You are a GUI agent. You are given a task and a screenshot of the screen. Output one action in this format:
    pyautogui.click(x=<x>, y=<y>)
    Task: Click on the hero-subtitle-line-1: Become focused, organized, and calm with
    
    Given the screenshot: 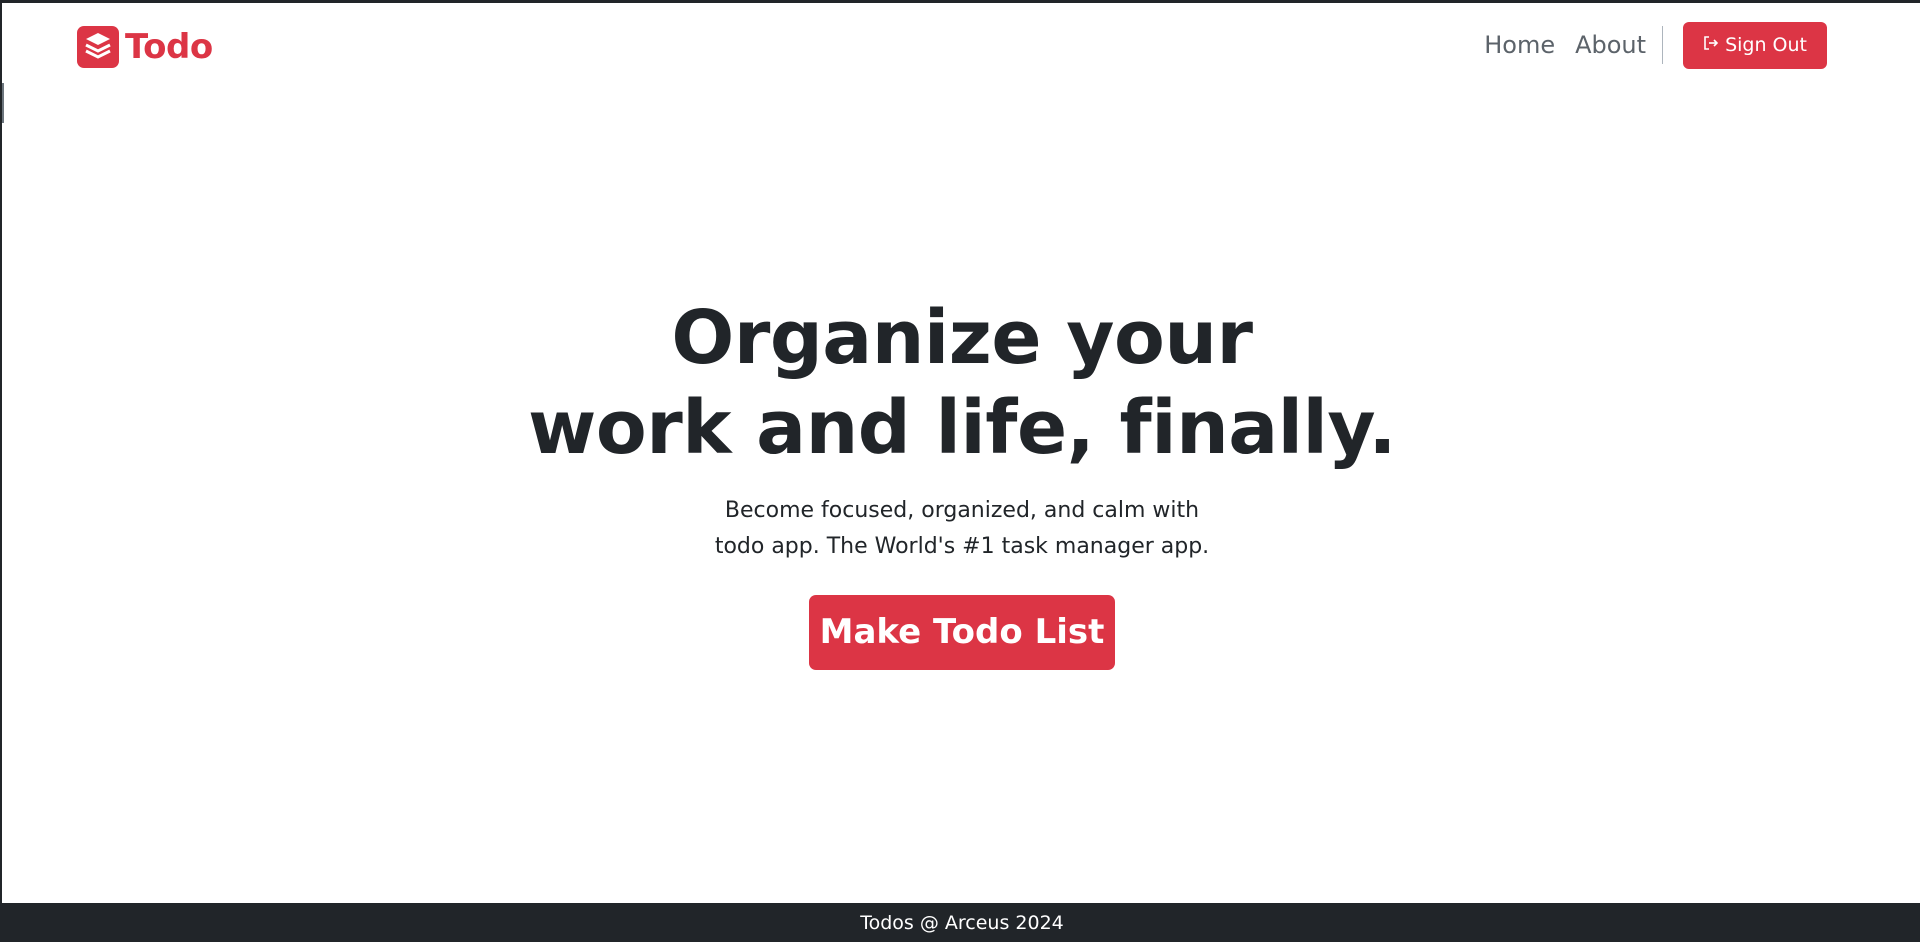 What is the action you would take?
    pyautogui.click(x=962, y=510)
    